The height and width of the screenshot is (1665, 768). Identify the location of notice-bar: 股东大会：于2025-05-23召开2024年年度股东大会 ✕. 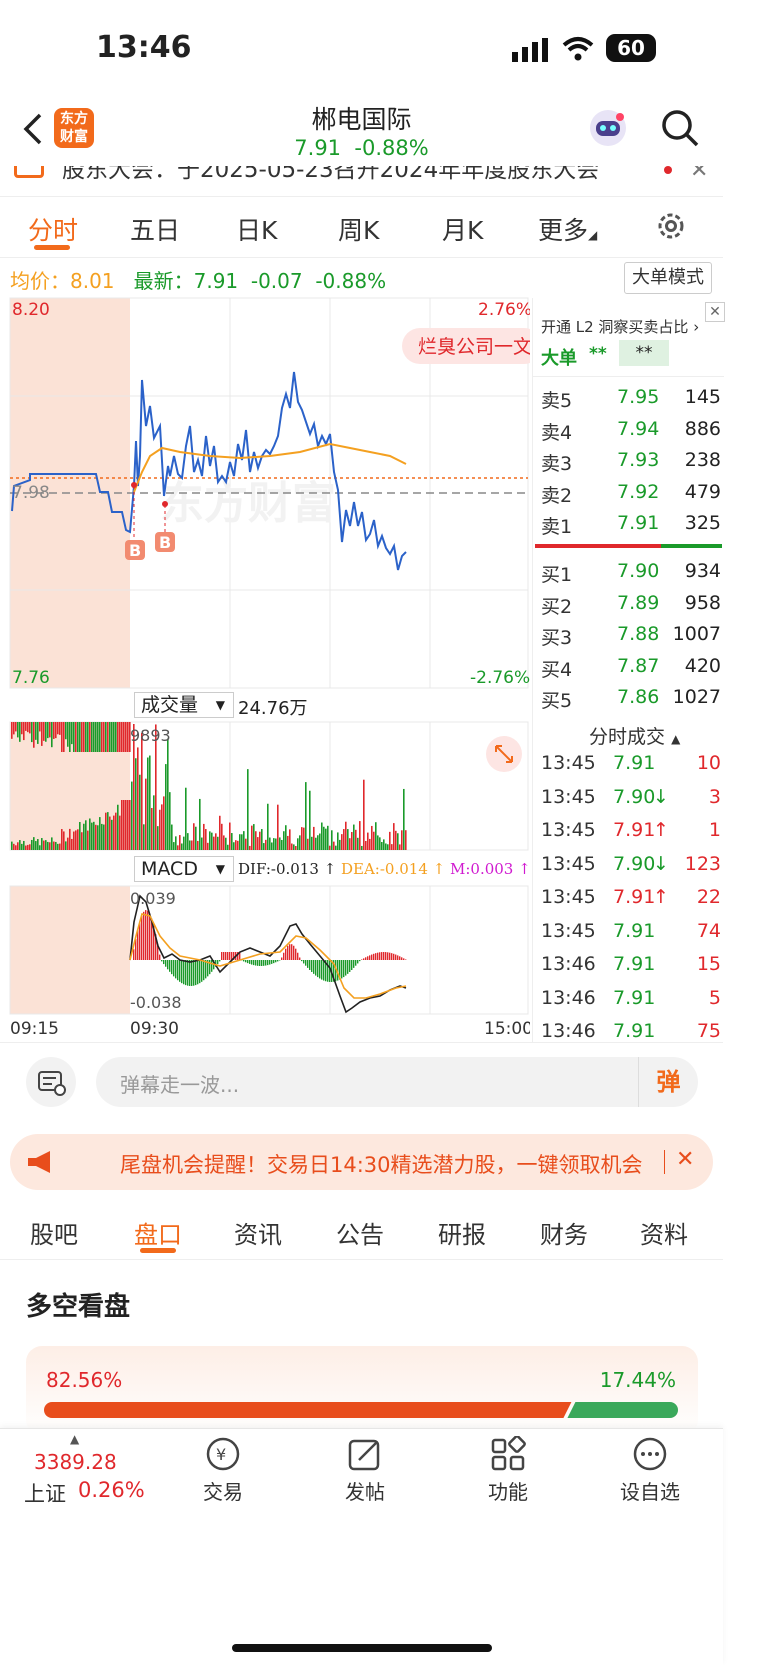
(361, 180).